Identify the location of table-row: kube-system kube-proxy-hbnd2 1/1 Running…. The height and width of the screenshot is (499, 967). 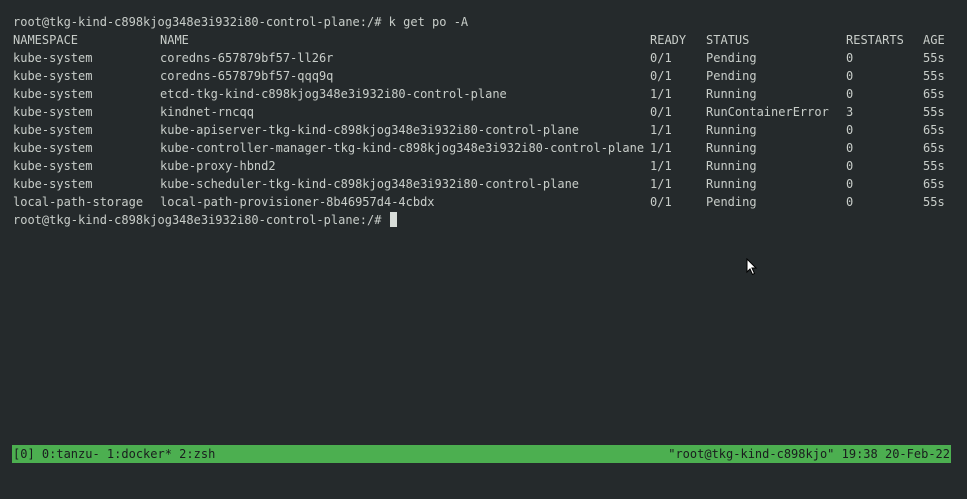
(485, 166).